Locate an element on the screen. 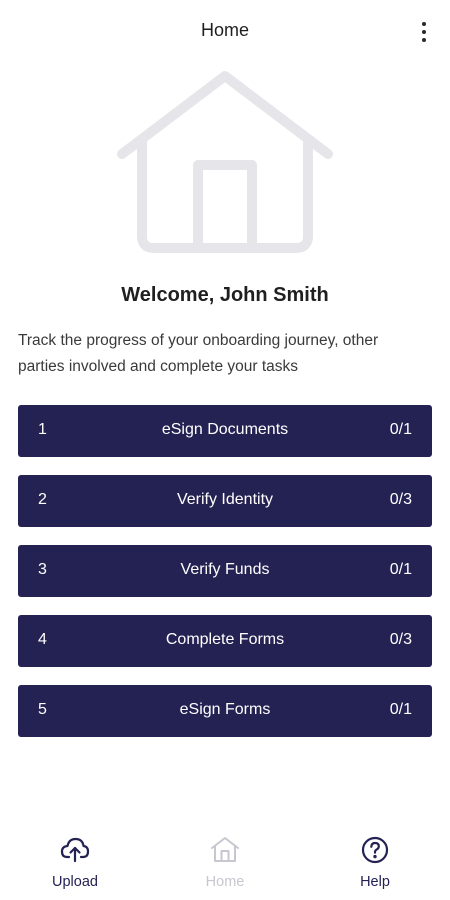 This screenshot has width=450, height=900. welcome-heading: Welcome, John Smith is located at coordinates (225, 295).